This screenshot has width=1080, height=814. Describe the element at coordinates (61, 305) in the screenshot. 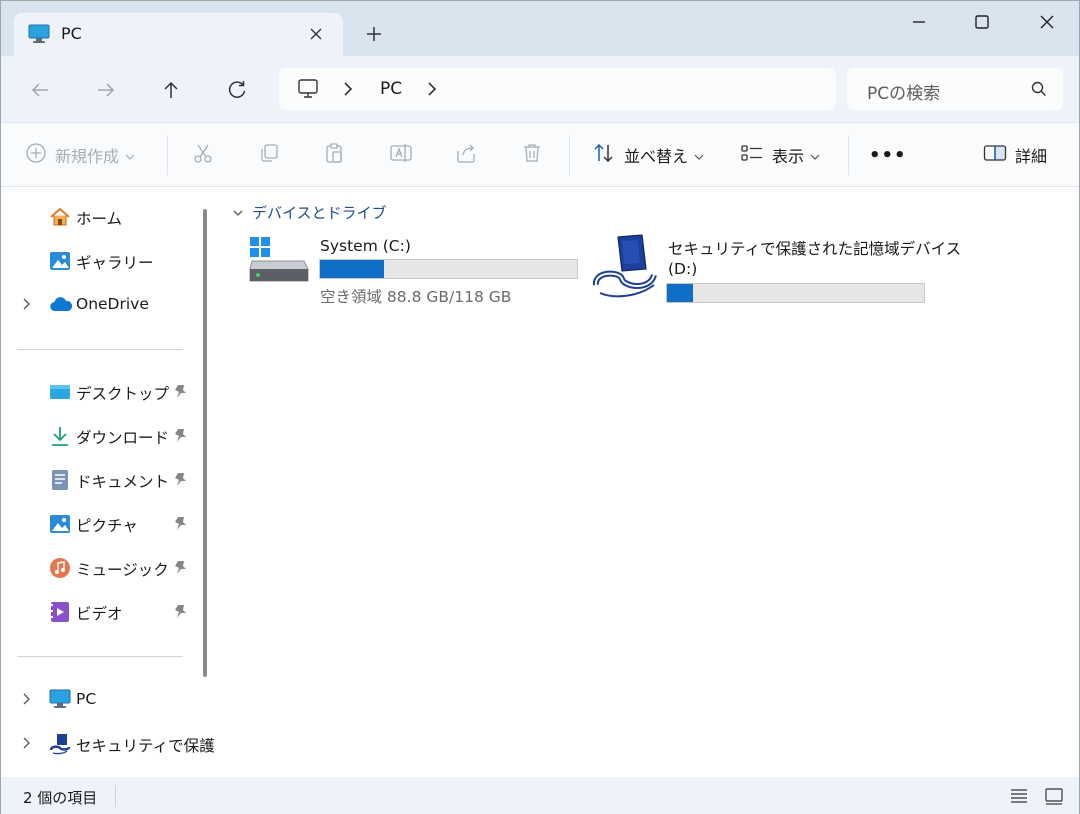

I see `onedrive-cloud-icon` at that location.